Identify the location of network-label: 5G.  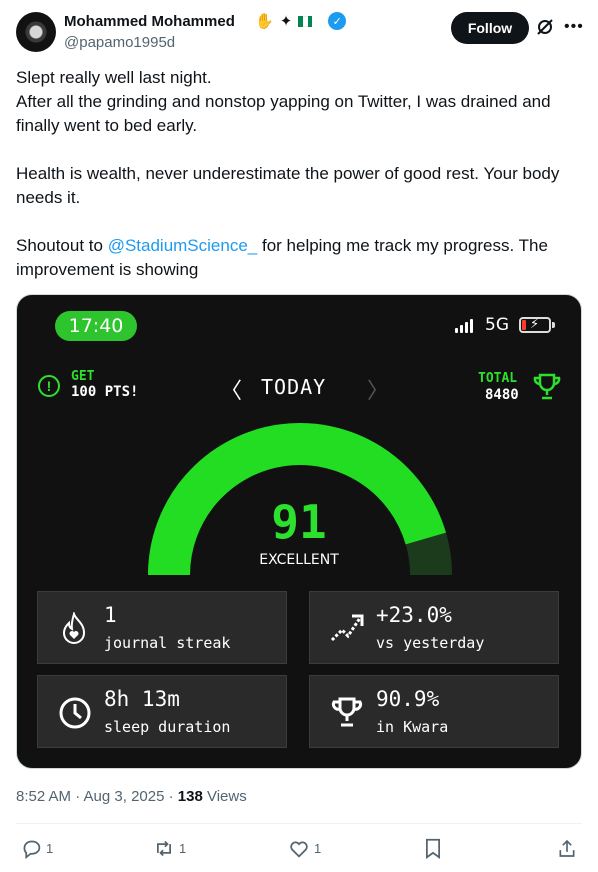
(497, 325).